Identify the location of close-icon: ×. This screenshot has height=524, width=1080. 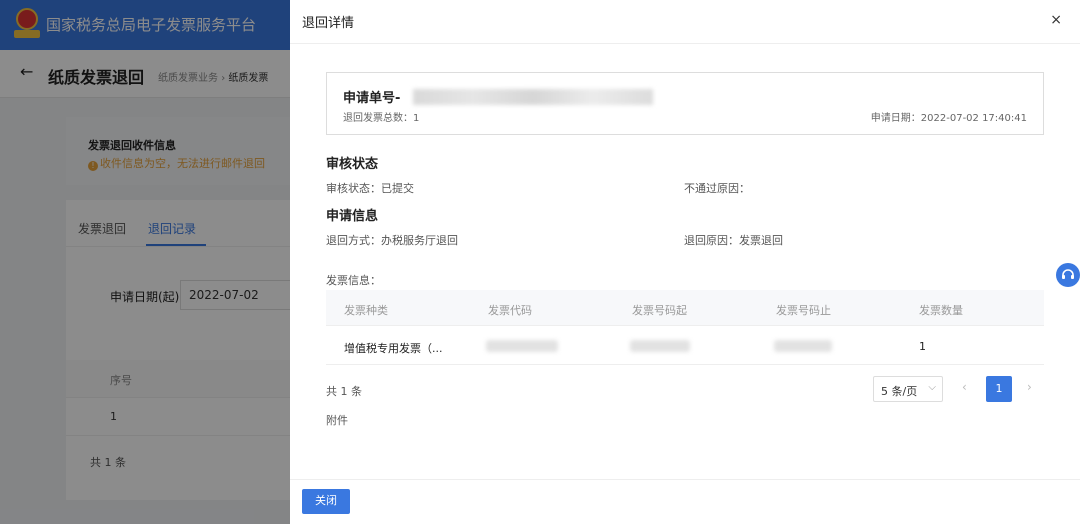
(1056, 20).